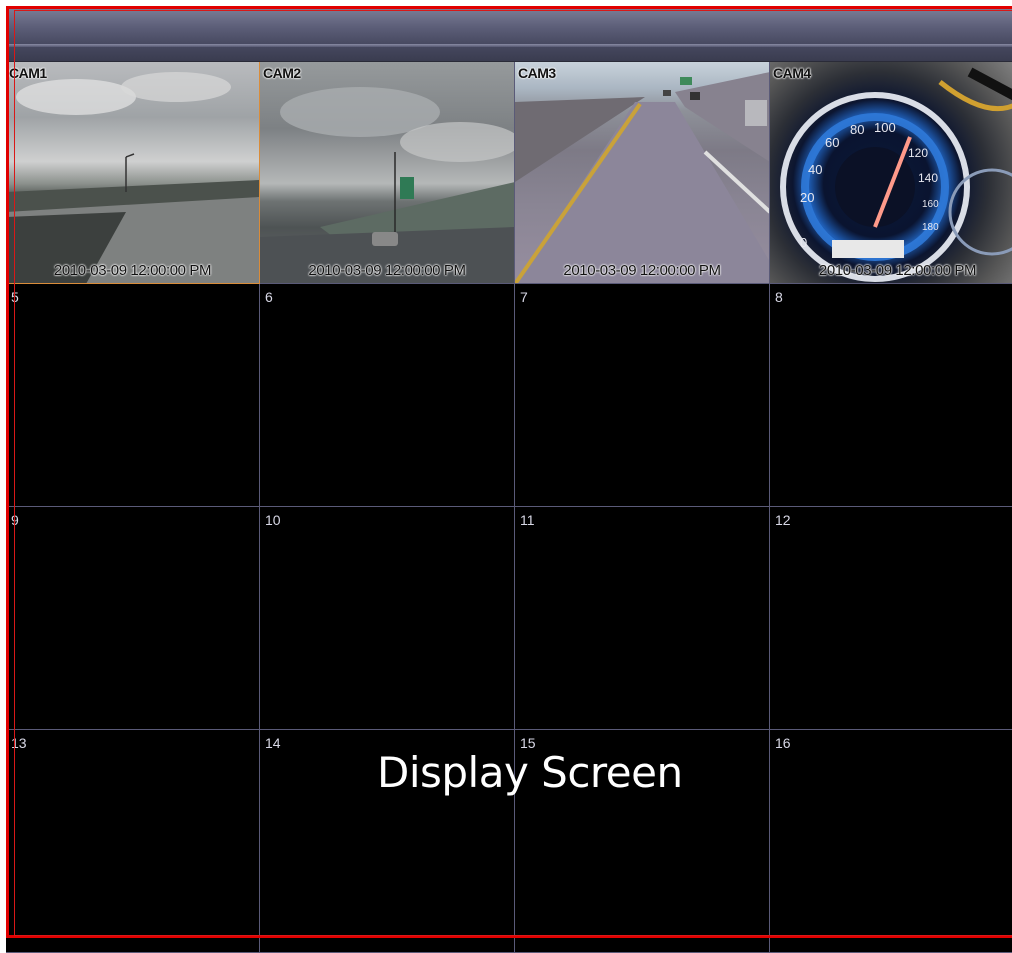 This screenshot has height=953, width=1012. What do you see at coordinates (15, 520) in the screenshot?
I see `channel-number: 9` at bounding box center [15, 520].